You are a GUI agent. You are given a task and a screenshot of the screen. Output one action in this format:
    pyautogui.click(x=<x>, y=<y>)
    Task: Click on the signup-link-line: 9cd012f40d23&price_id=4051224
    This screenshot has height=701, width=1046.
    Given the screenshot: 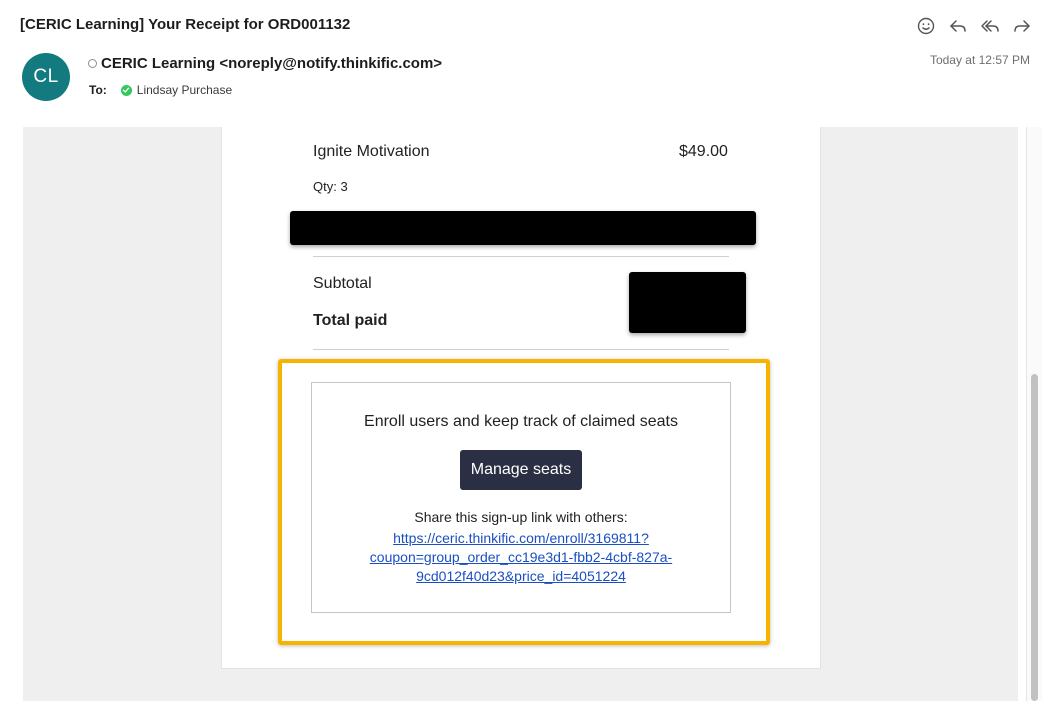 What is the action you would take?
    pyautogui.click(x=521, y=576)
    